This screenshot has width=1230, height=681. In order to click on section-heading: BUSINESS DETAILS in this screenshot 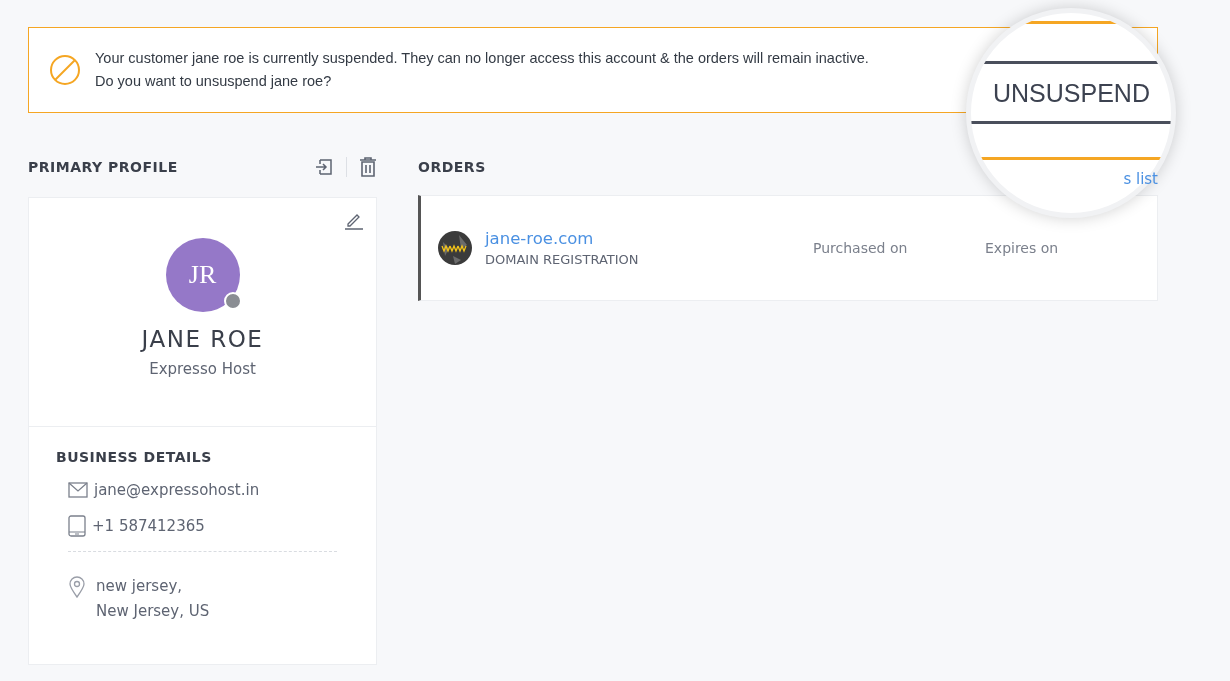, I will do `click(134, 457)`.